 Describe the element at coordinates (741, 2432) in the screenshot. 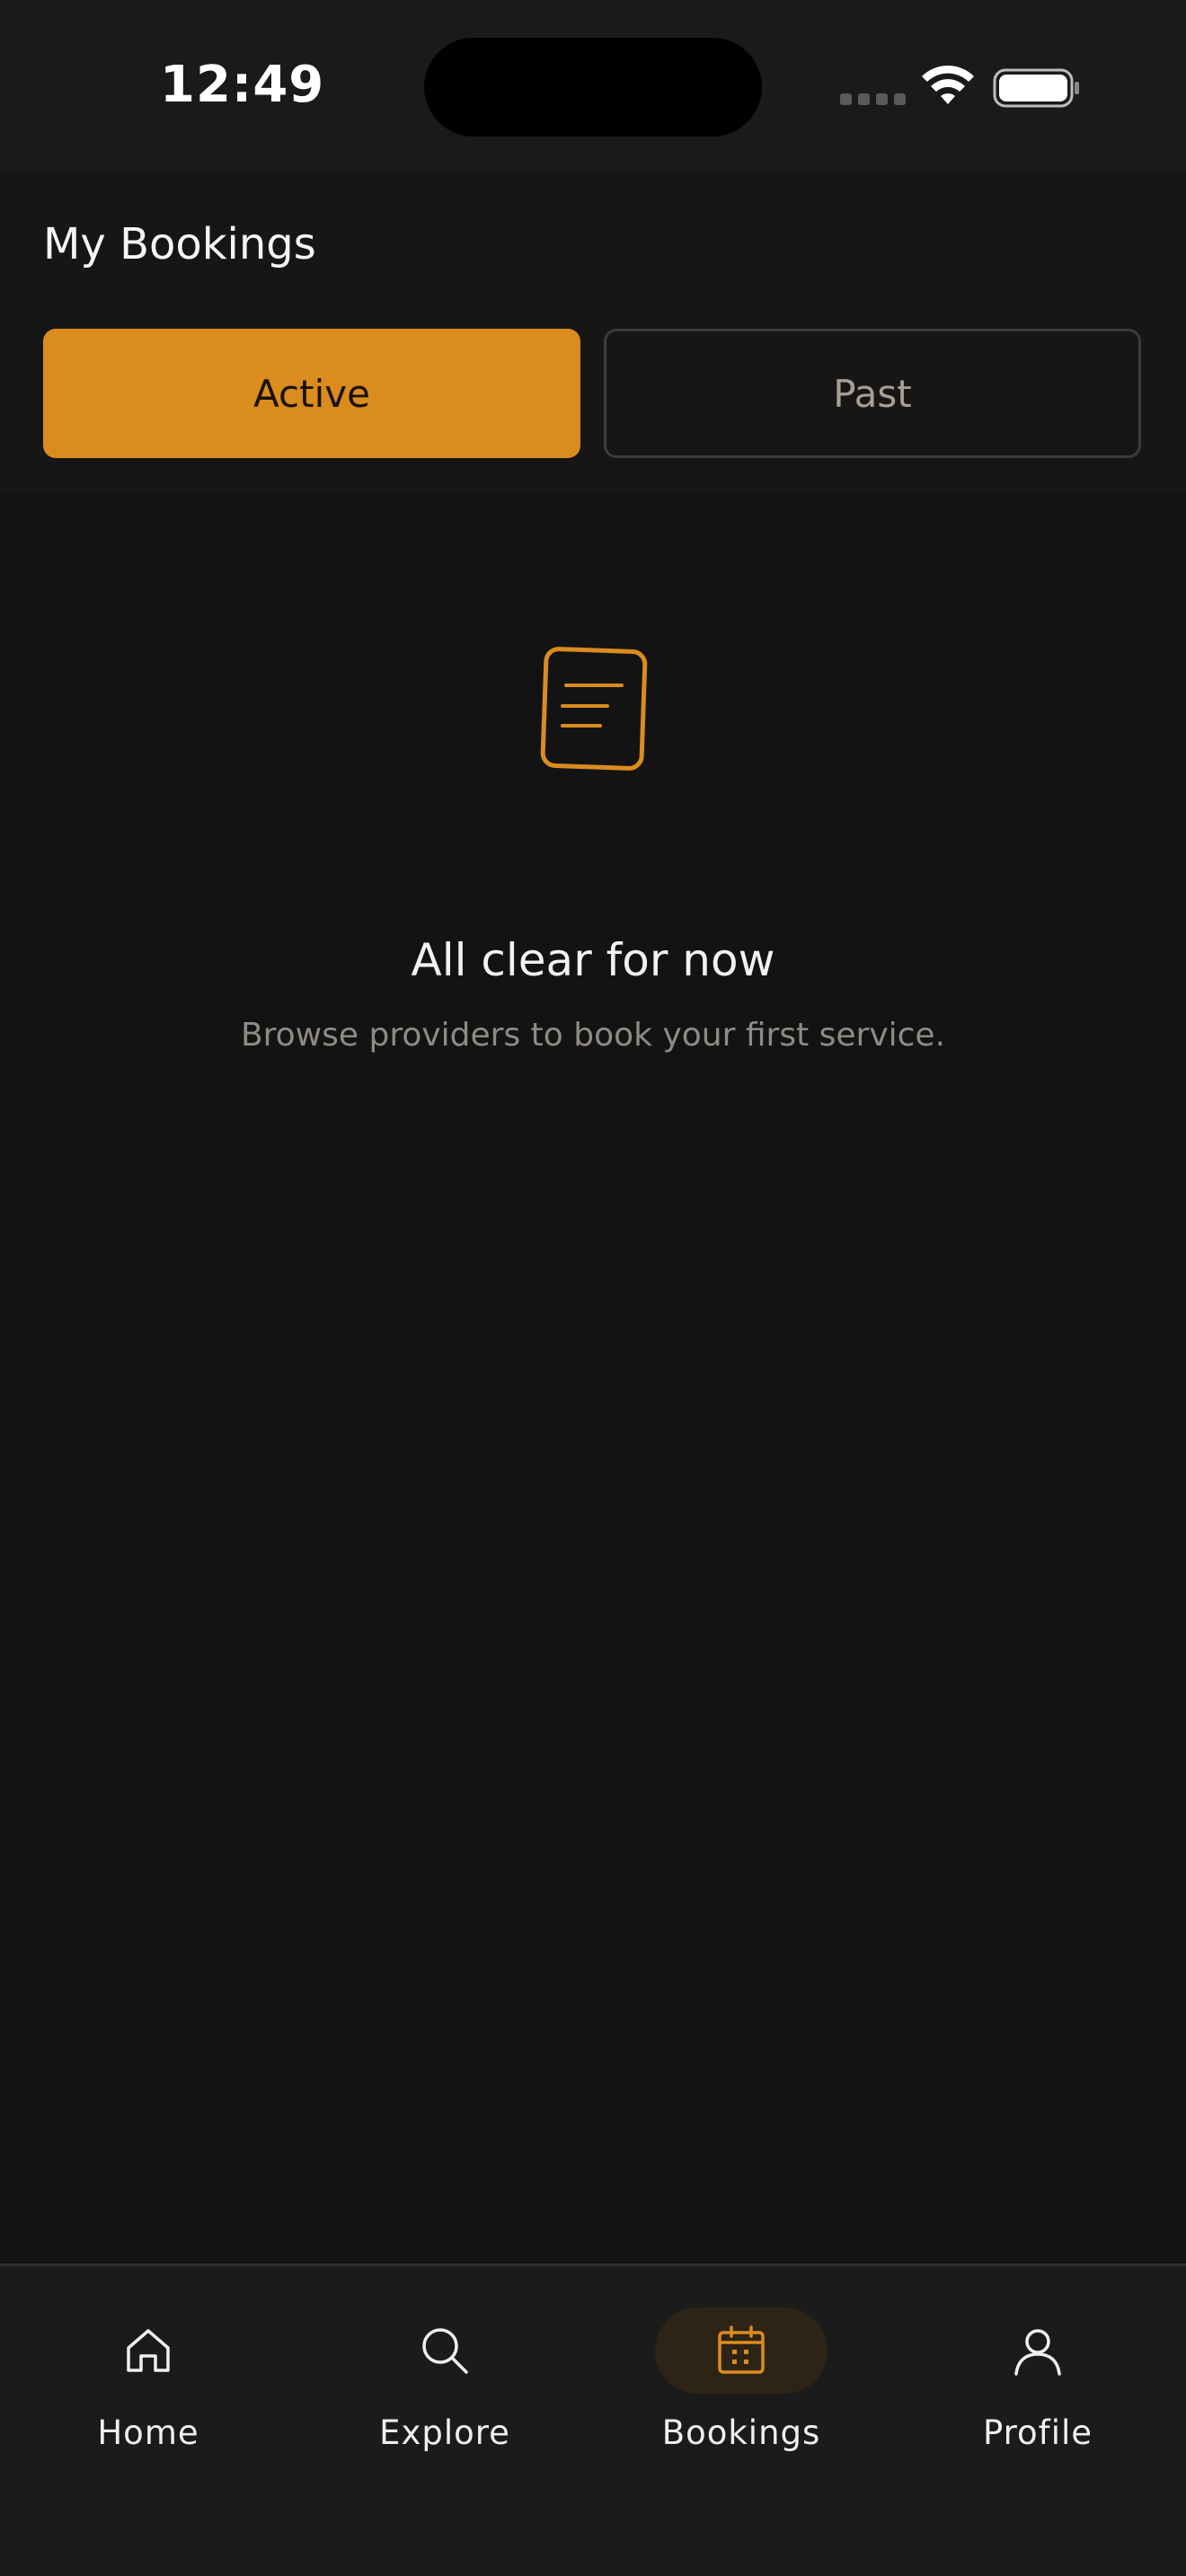

I see `nav-item-label: Bookings` at that location.